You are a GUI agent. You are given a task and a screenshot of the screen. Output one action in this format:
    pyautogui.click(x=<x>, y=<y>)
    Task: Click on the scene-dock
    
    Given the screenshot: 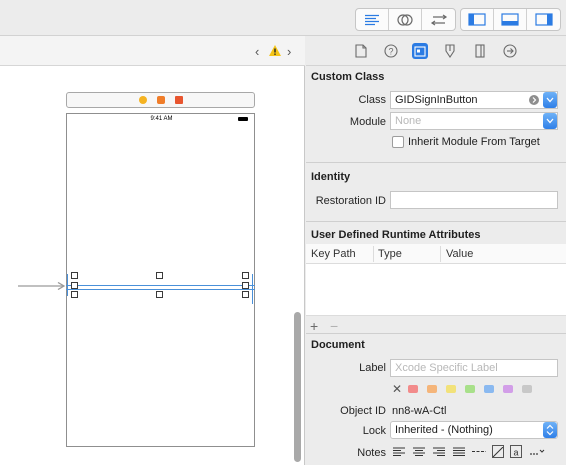 What is the action you would take?
    pyautogui.click(x=160, y=100)
    